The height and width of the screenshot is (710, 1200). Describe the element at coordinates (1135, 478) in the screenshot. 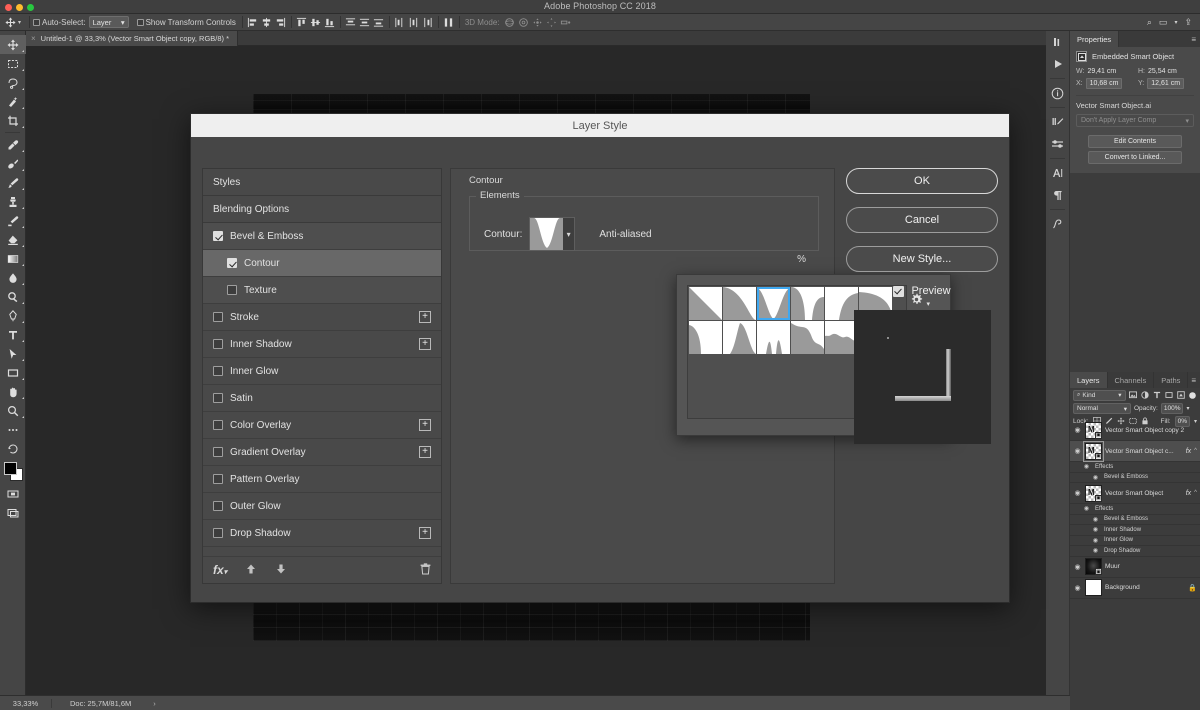

I see `list-item: ◉ Bevel & Emboss` at that location.